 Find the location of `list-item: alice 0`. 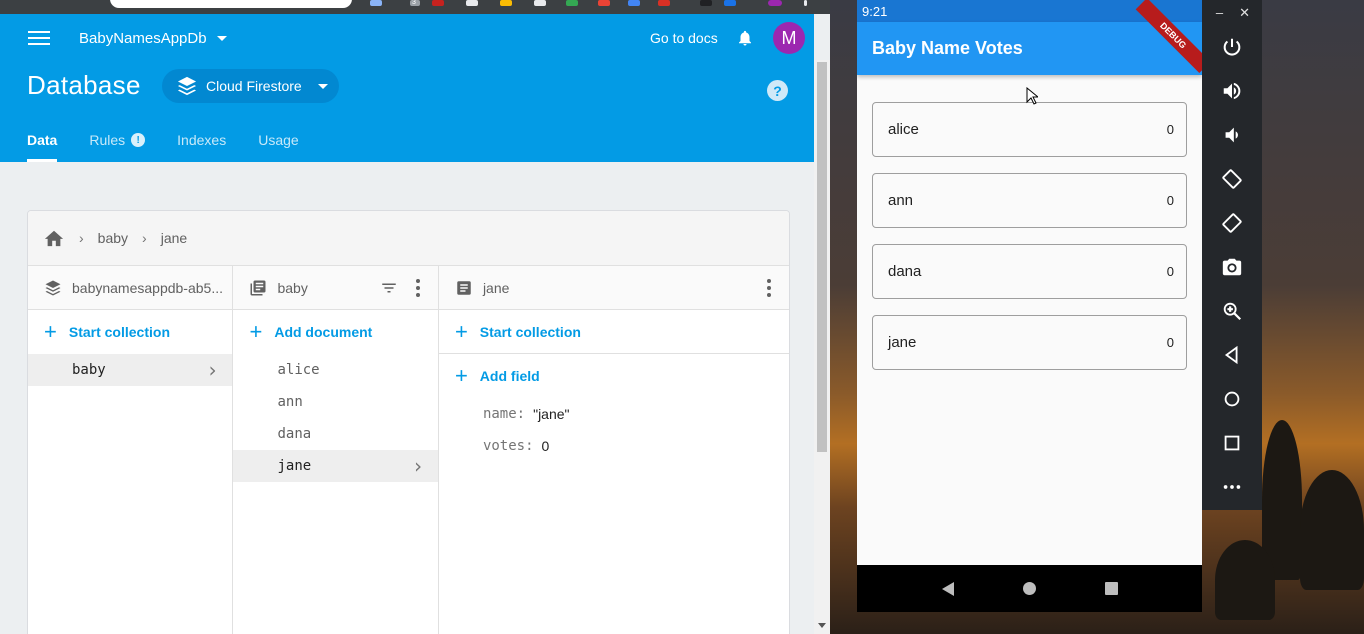

list-item: alice 0 is located at coordinates (1029, 129).